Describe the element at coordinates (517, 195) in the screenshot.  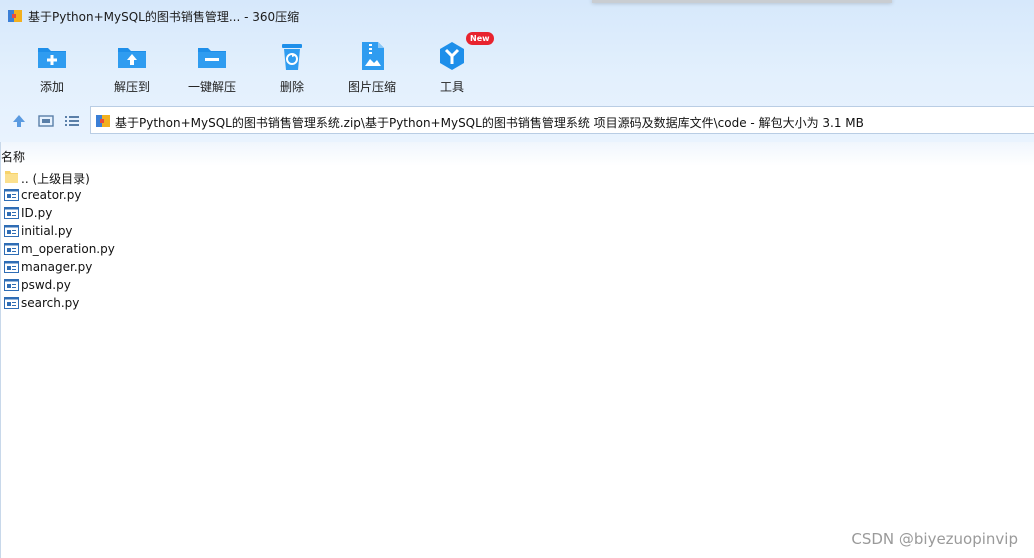
I see `list-item: creator.py` at that location.